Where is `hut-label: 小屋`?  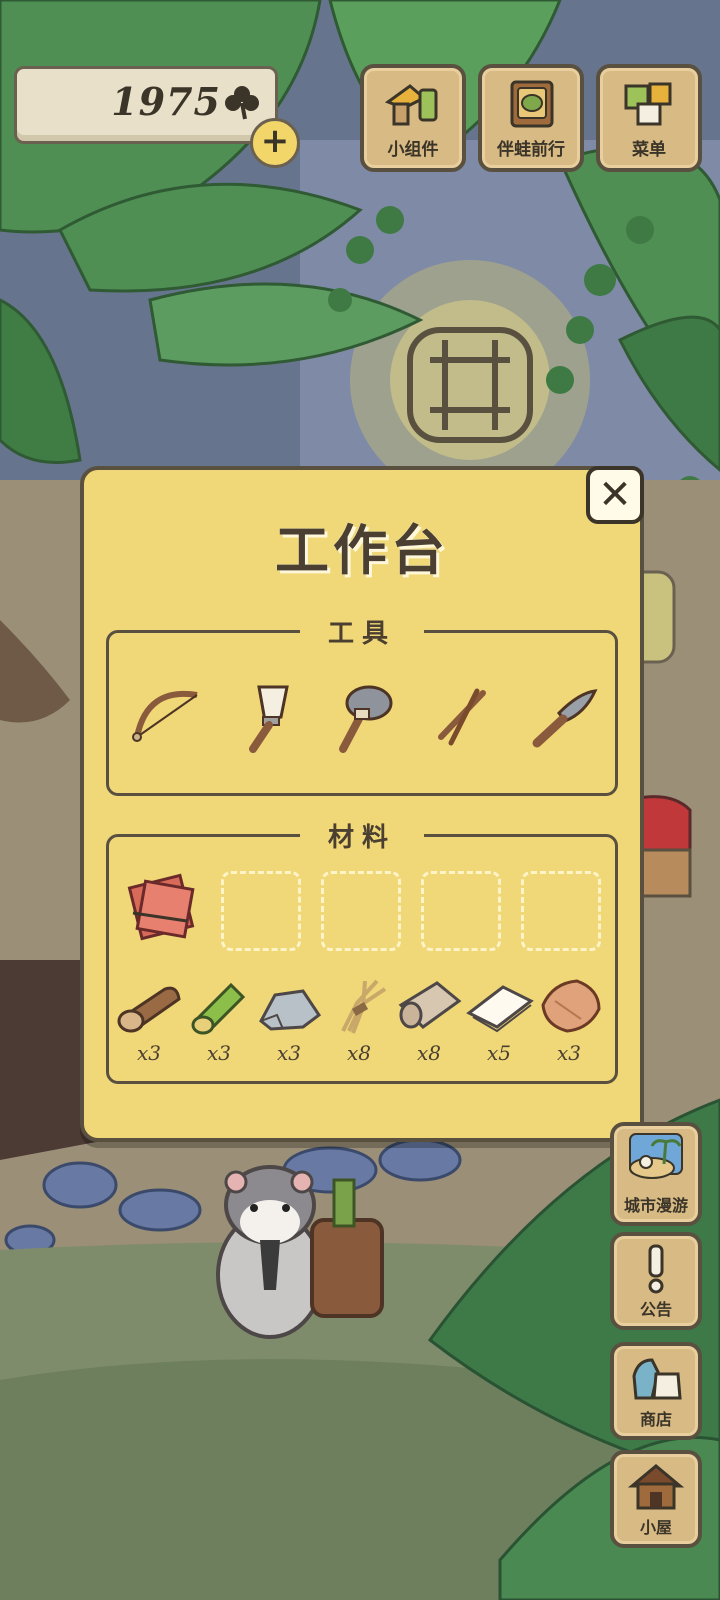
hut-label: 小屋 is located at coordinates (655, 1527).